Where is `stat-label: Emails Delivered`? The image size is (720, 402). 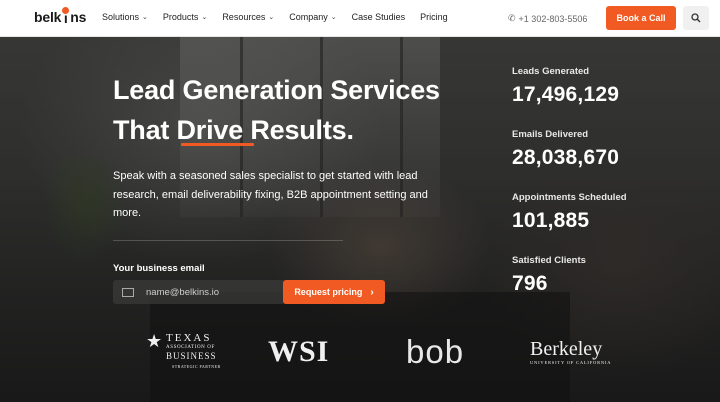
stat-label: Emails Delivered is located at coordinates (550, 134).